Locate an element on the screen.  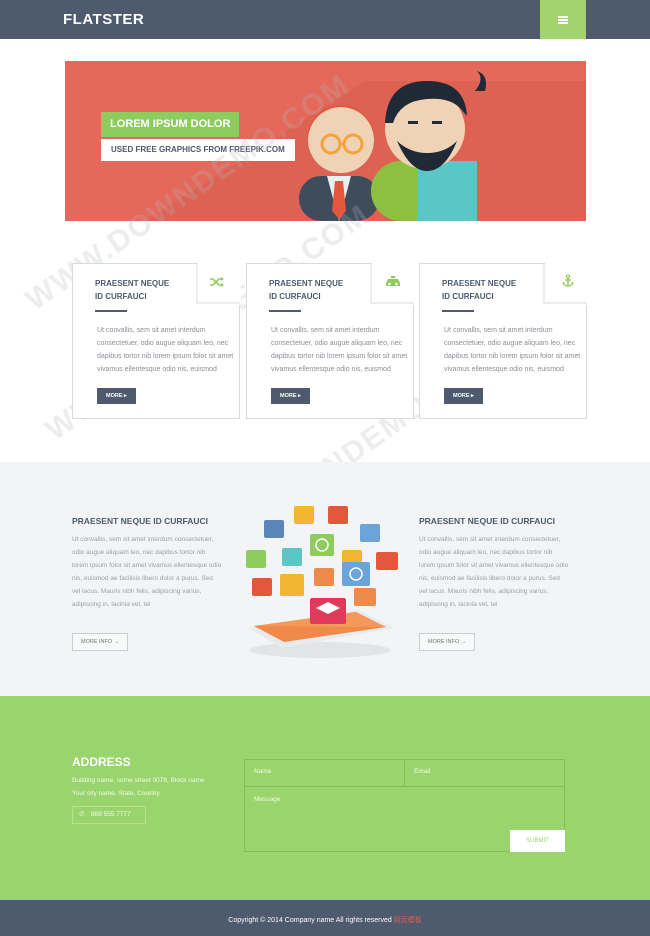
info-right-title: PRAESENT NEQUE ID CURFAUCI is located at coordinates (487, 521).